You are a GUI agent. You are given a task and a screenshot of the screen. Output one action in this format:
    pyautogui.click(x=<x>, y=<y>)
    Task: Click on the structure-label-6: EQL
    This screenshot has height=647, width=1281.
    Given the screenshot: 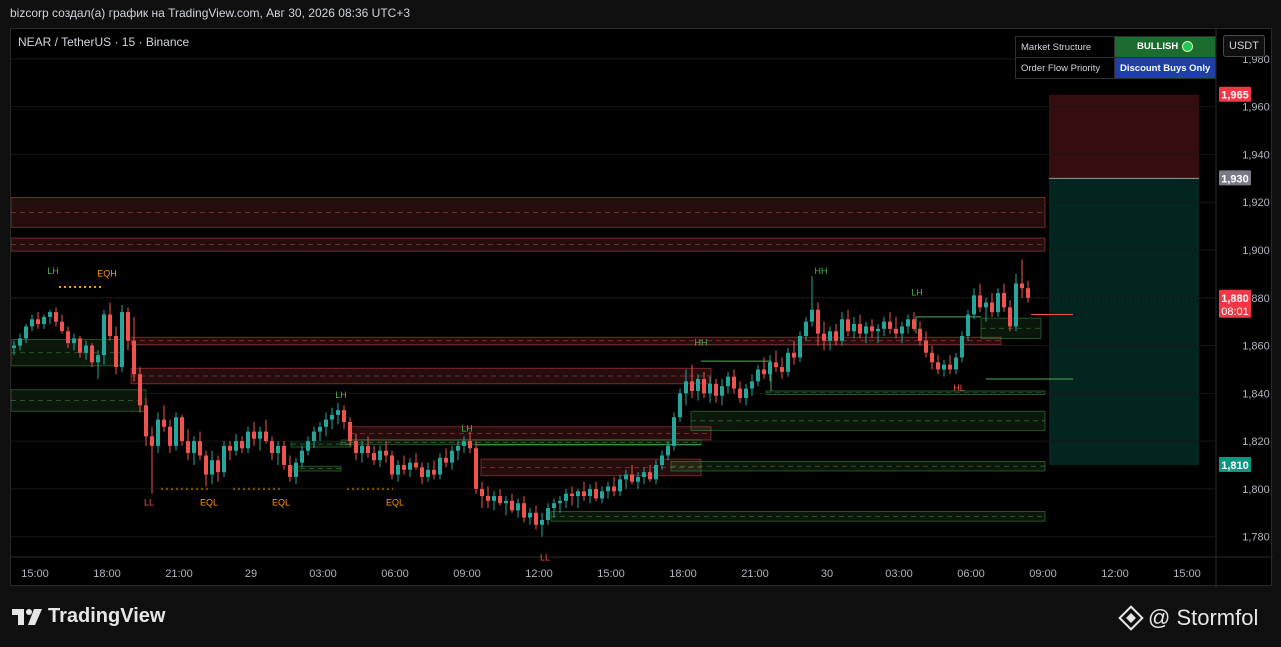 What is the action you would take?
    pyautogui.click(x=395, y=503)
    